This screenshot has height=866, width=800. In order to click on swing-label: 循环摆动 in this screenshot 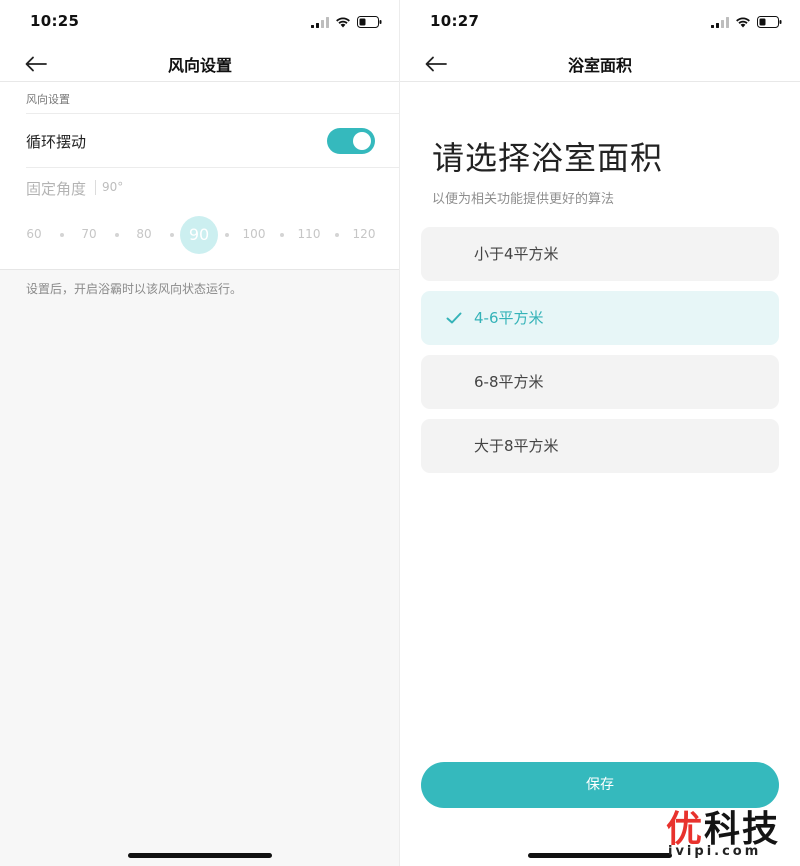, I will do `click(56, 142)`.